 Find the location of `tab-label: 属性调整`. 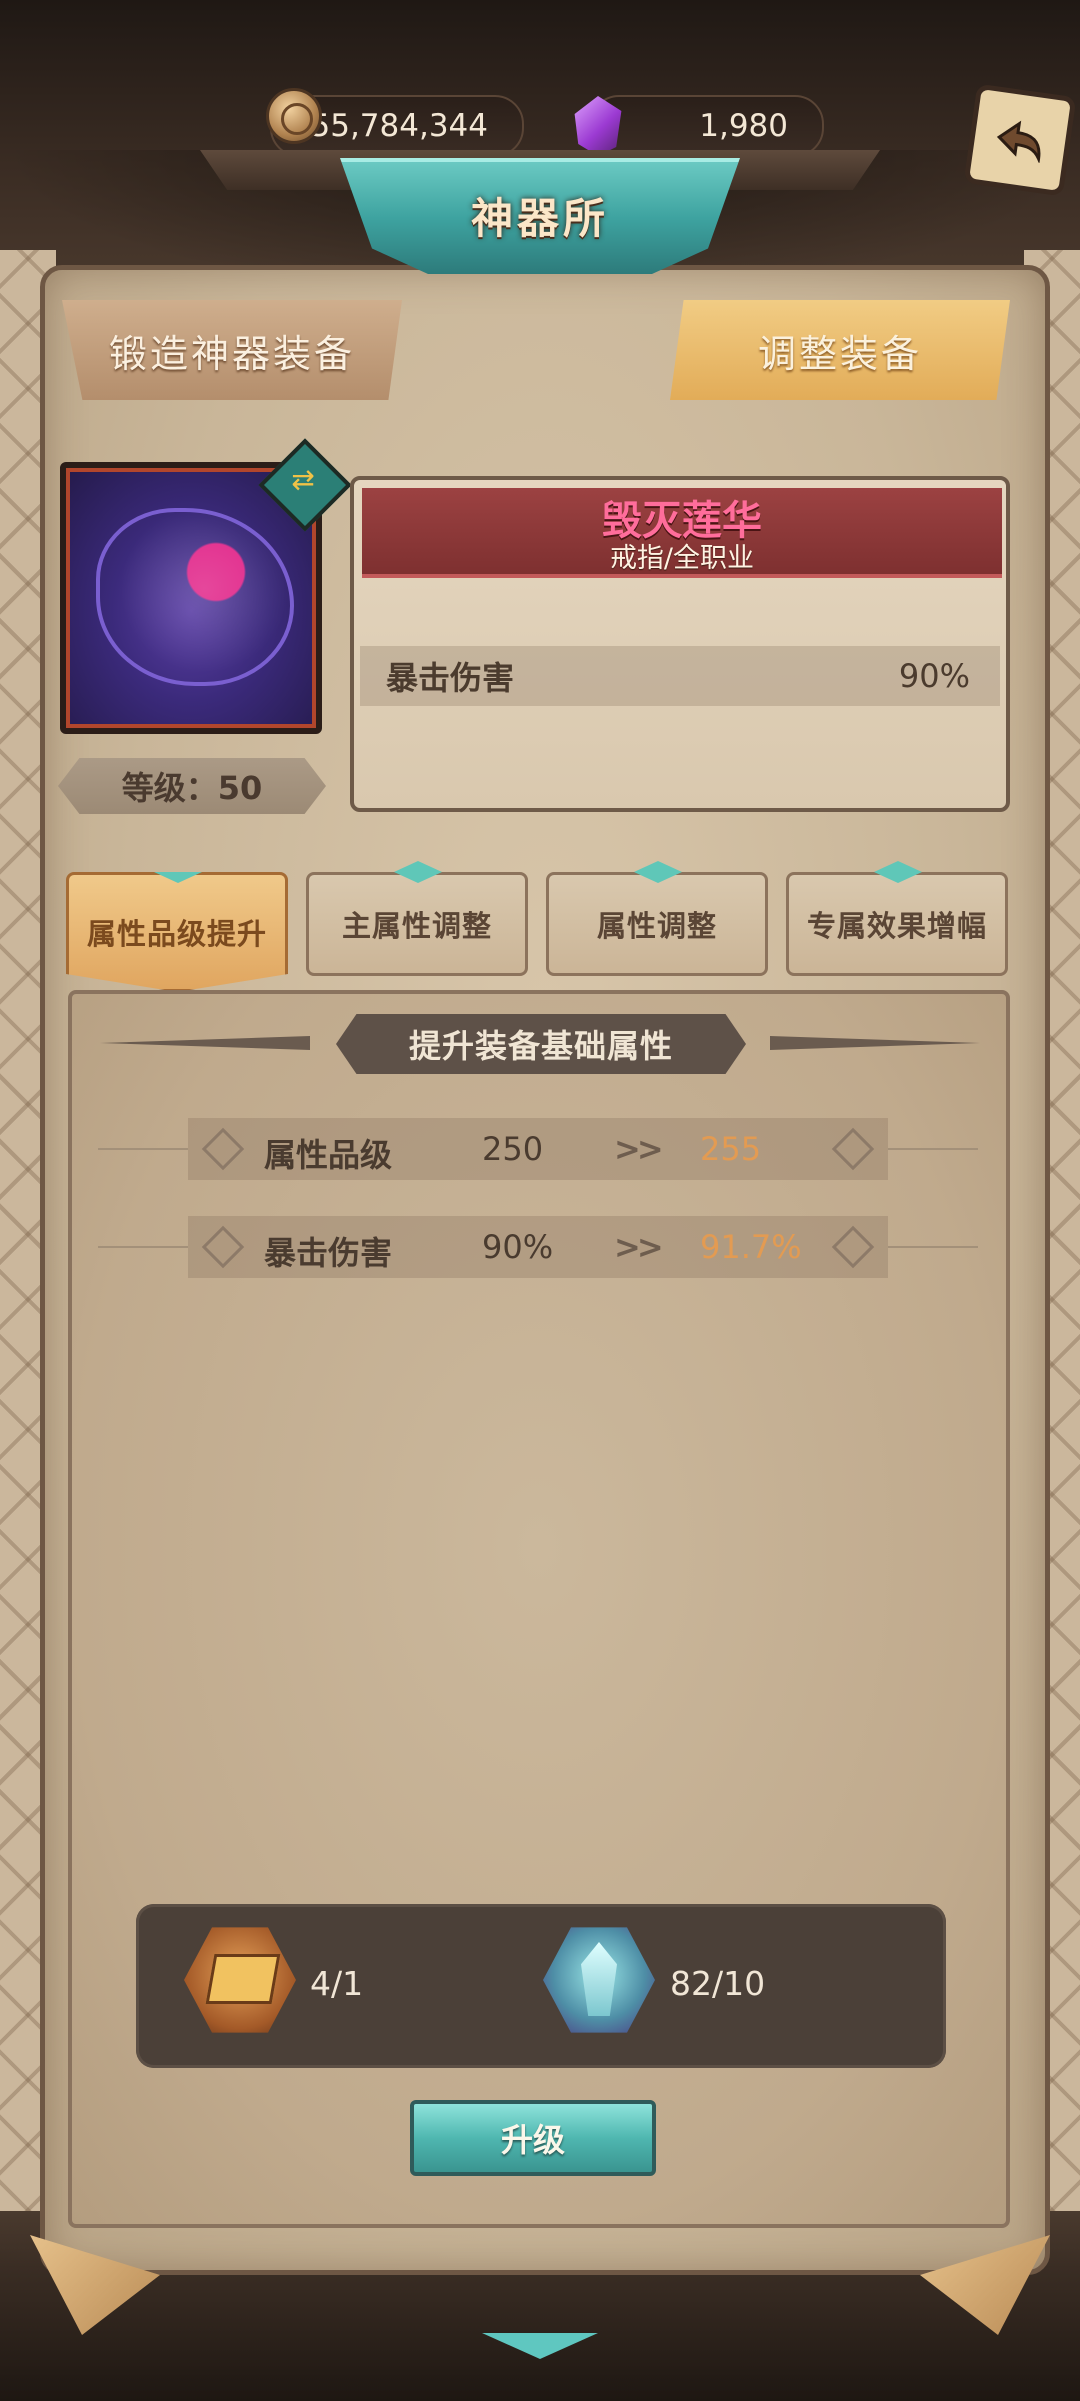

tab-label: 属性调整 is located at coordinates (656, 926).